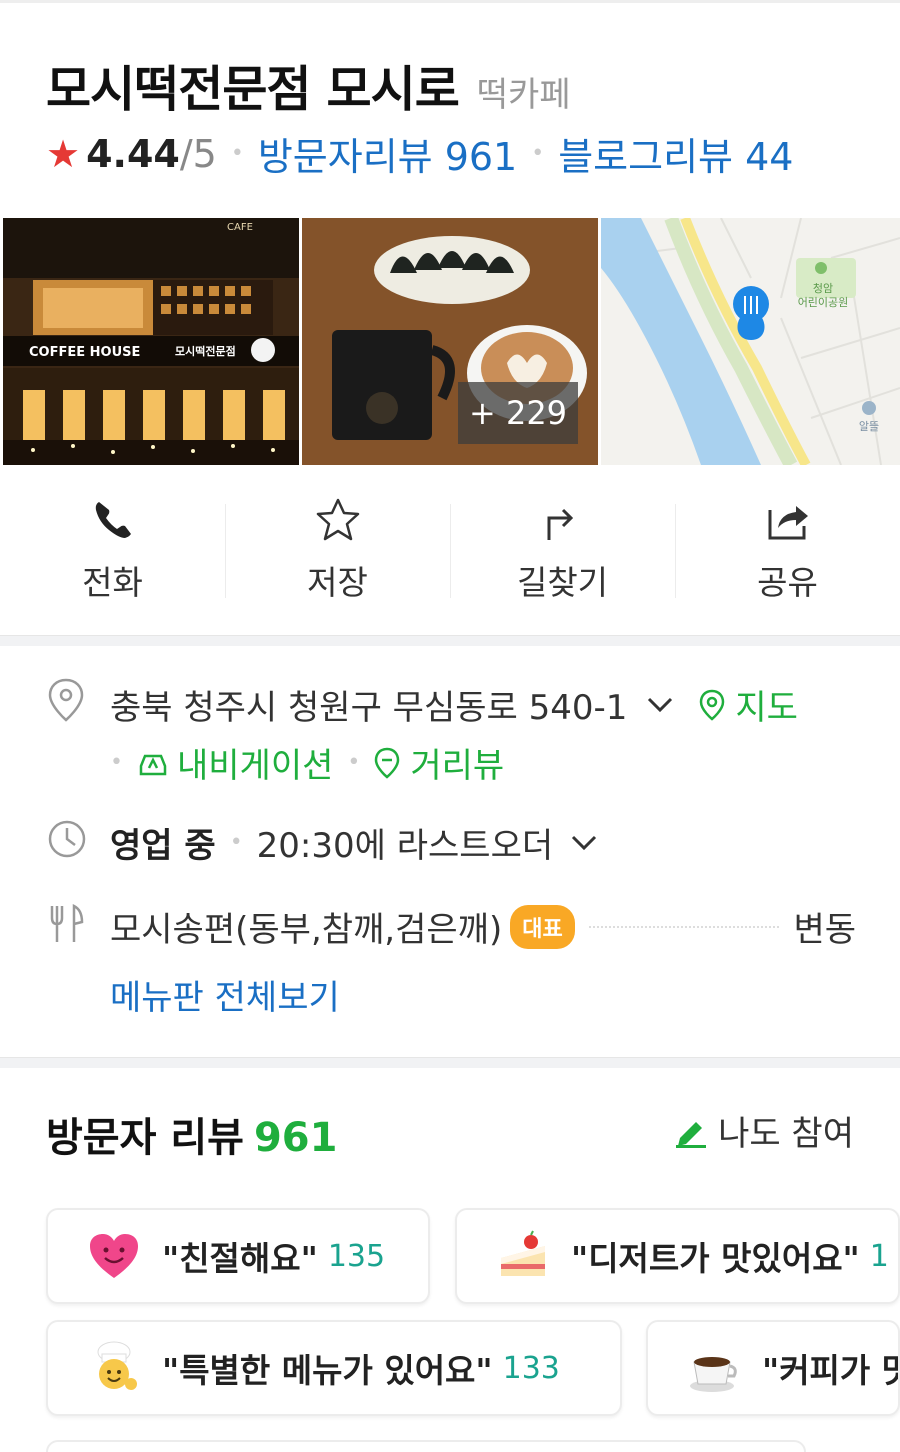 This screenshot has width=900, height=1452. What do you see at coordinates (787, 582) in the screenshot?
I see `share-label: 공유` at bounding box center [787, 582].